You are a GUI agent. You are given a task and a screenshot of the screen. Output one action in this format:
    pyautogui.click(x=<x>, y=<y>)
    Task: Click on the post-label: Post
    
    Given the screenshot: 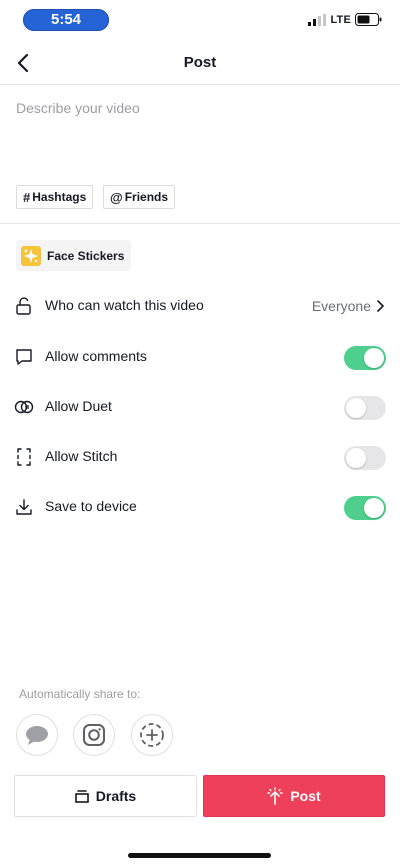 What is the action you would take?
    pyautogui.click(x=305, y=796)
    